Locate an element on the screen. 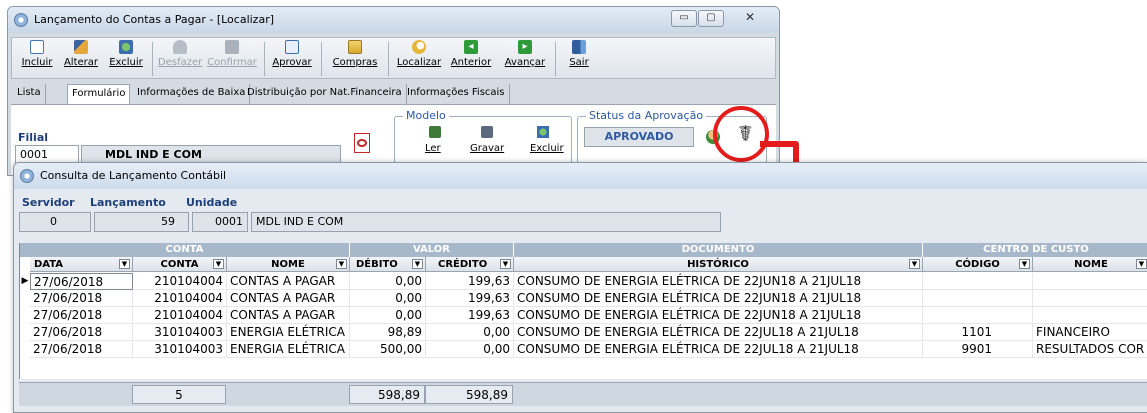  sair-button: Sair is located at coordinates (579, 59).